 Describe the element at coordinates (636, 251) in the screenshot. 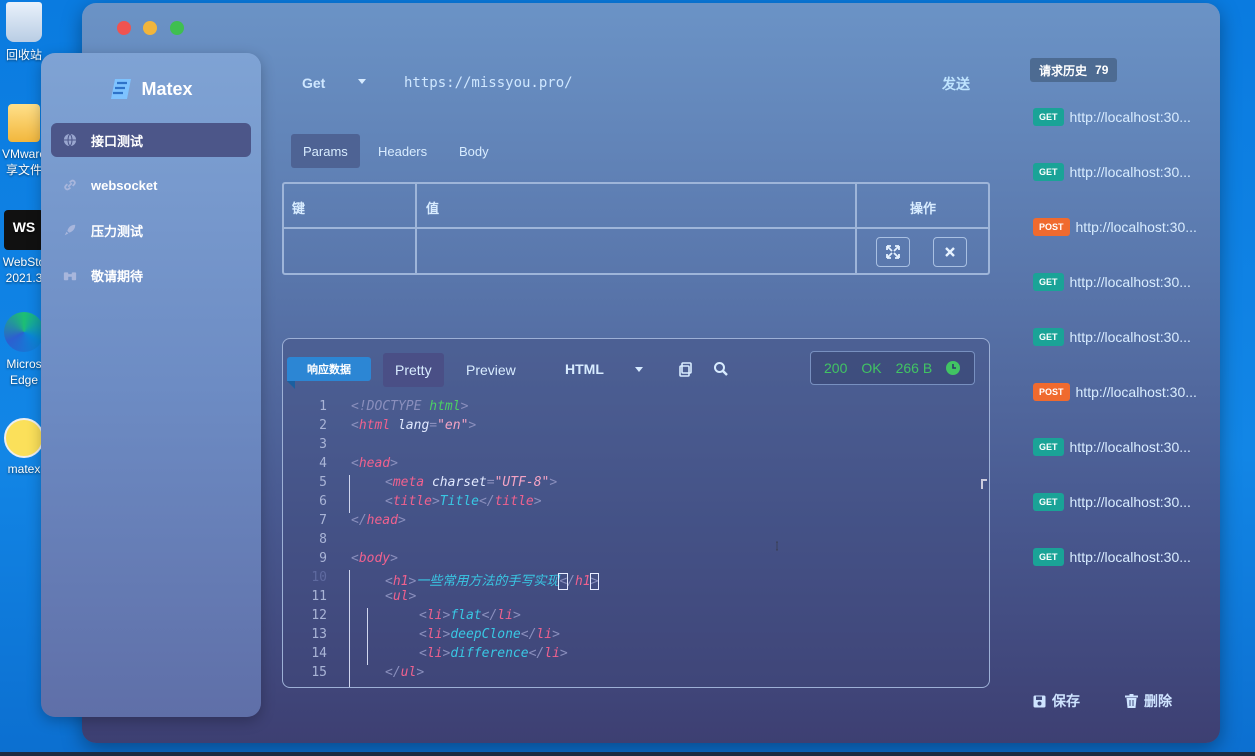

I see `table-row` at that location.